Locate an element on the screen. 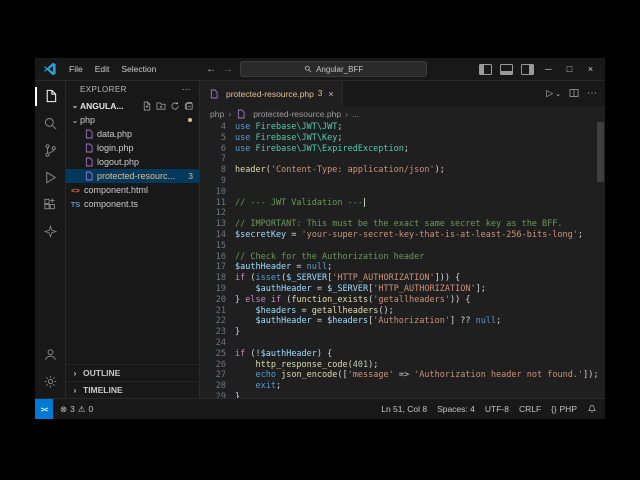 Image resolution: width=640 pixels, height=480 pixels. line-number: 28 is located at coordinates (220, 386).